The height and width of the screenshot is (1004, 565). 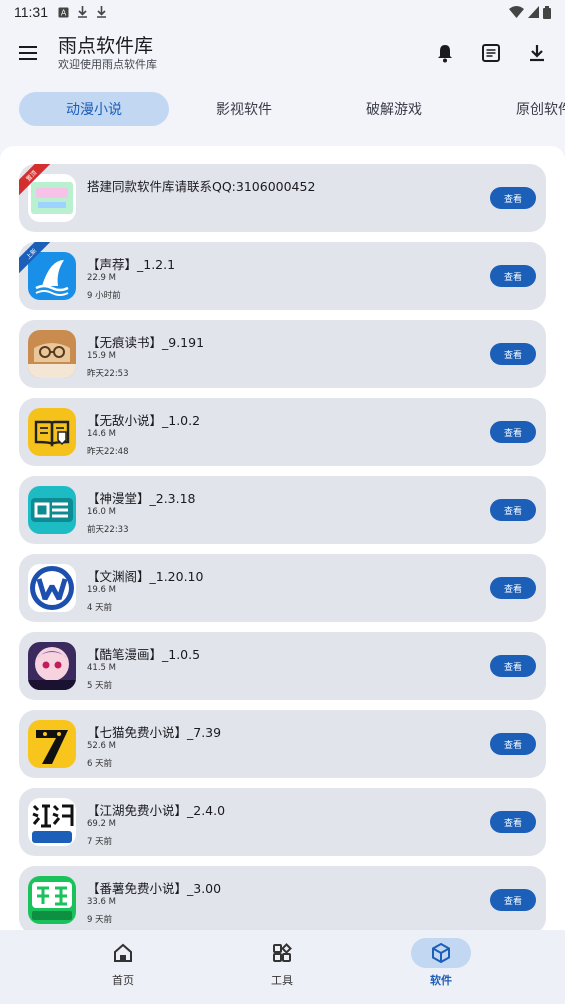 I want to click on tab-anime-novel: 动漫小说, so click(x=94, y=109).